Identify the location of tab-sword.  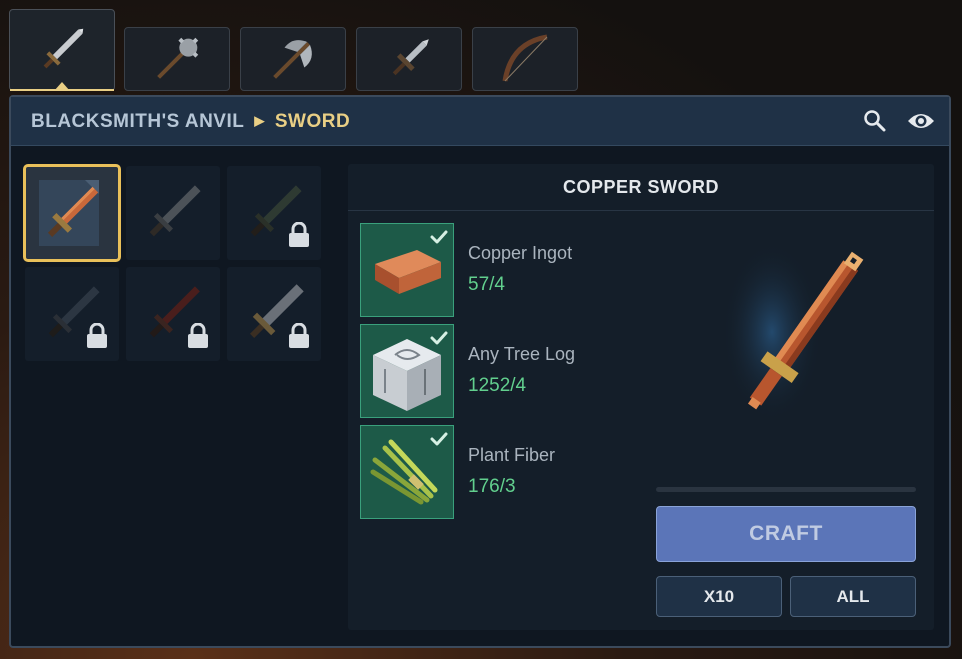
(62, 50).